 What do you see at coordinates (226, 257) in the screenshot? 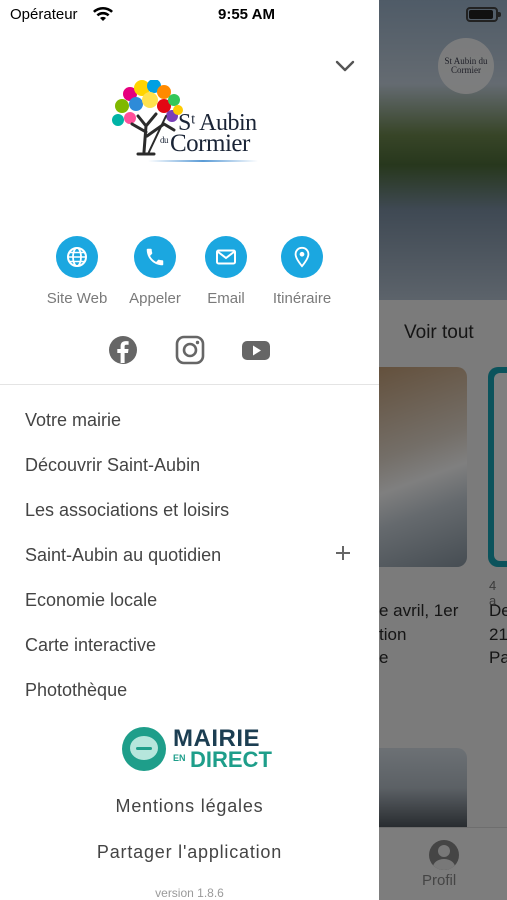
I see `mail-icon` at bounding box center [226, 257].